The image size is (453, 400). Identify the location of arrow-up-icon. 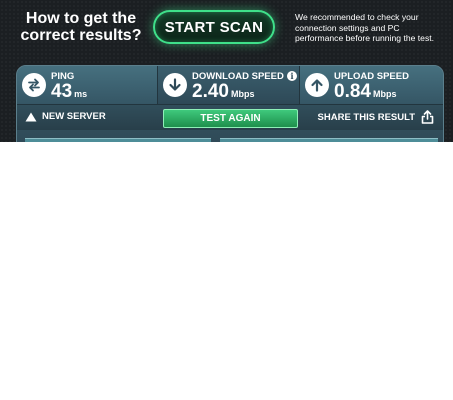
(317, 85).